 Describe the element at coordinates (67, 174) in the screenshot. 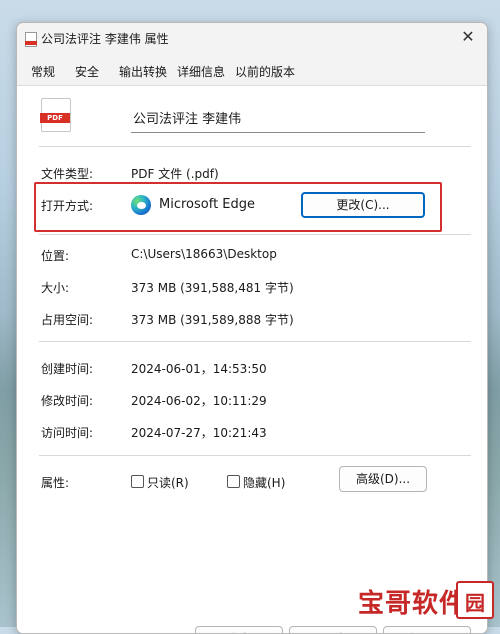

I see `file-type-label: 文件类型:` at that location.